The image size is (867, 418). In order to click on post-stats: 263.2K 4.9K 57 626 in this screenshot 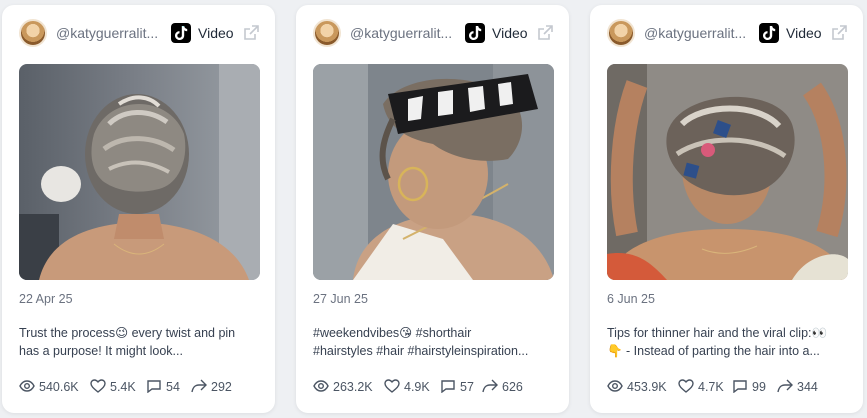, I will do `click(433, 387)`.